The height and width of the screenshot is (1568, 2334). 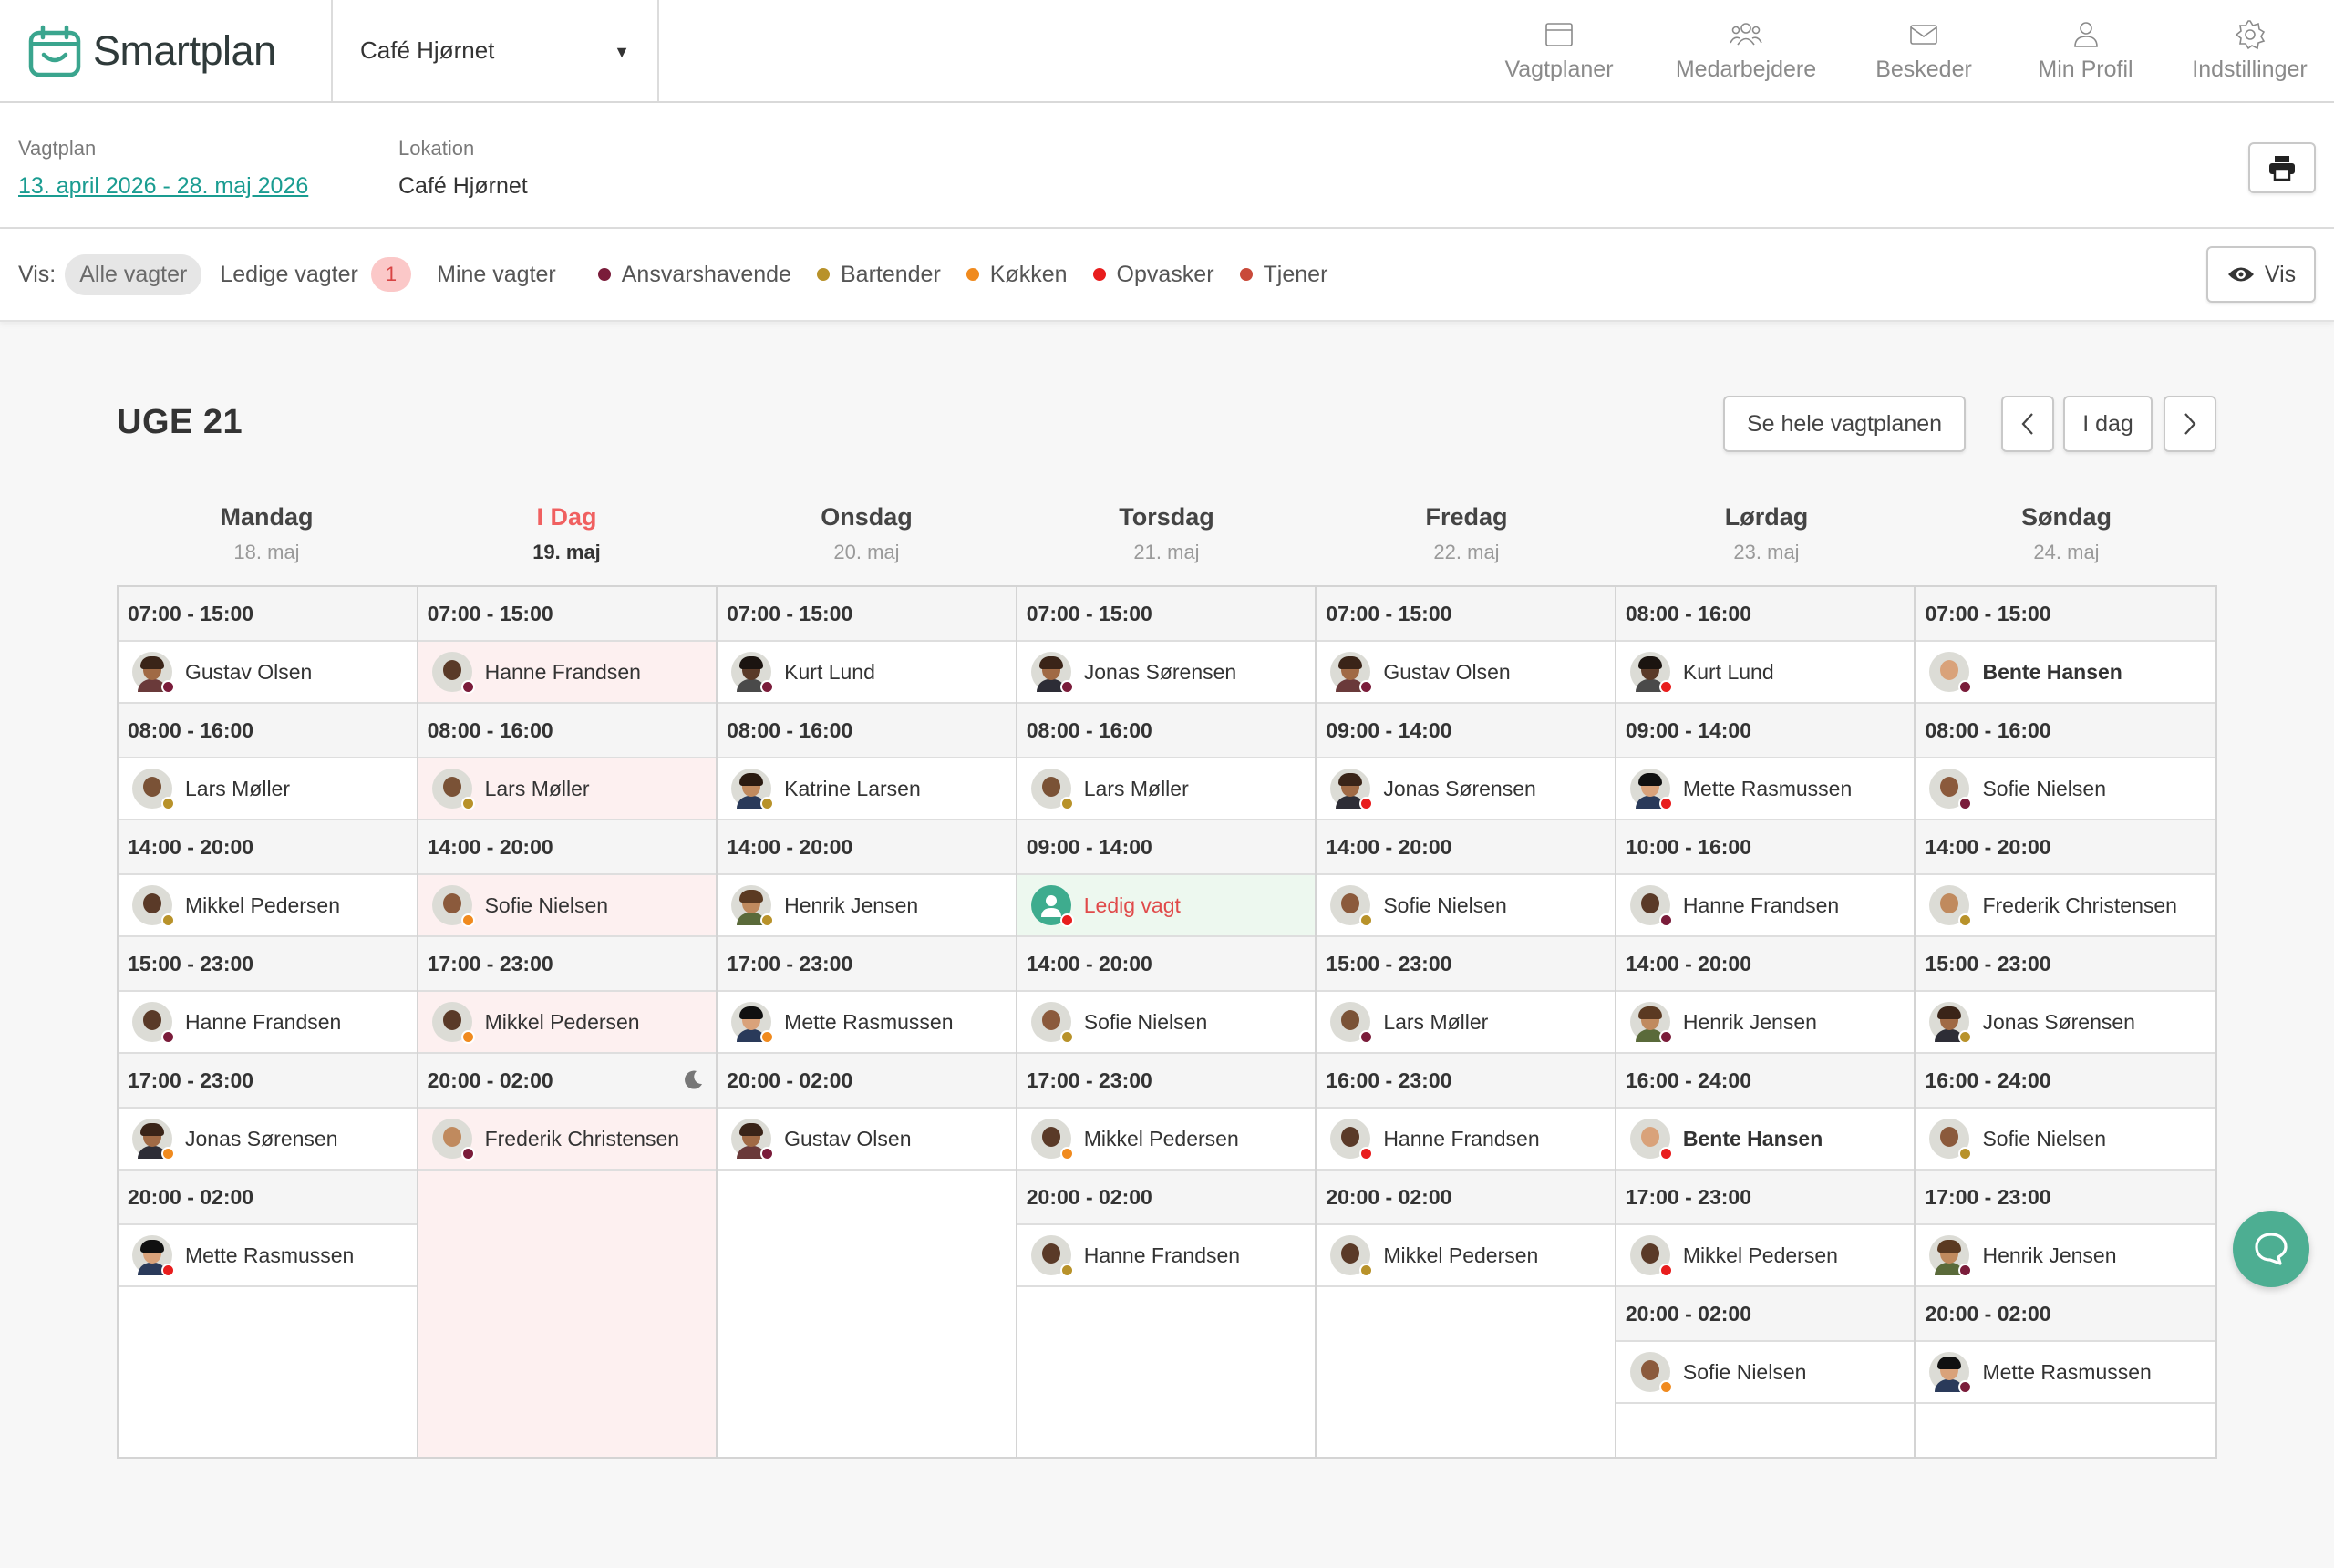 I want to click on shift-time-label: 14:00 - 20:00, so click(x=1988, y=846).